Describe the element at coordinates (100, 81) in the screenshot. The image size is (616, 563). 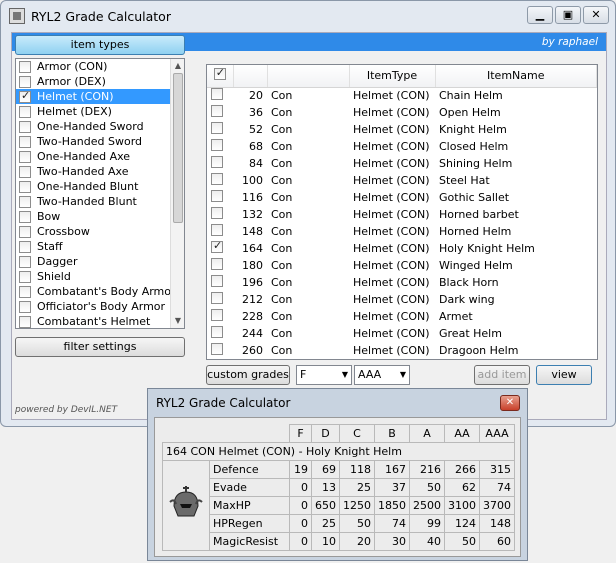
I see `list-item: Armor (DEX)` at that location.